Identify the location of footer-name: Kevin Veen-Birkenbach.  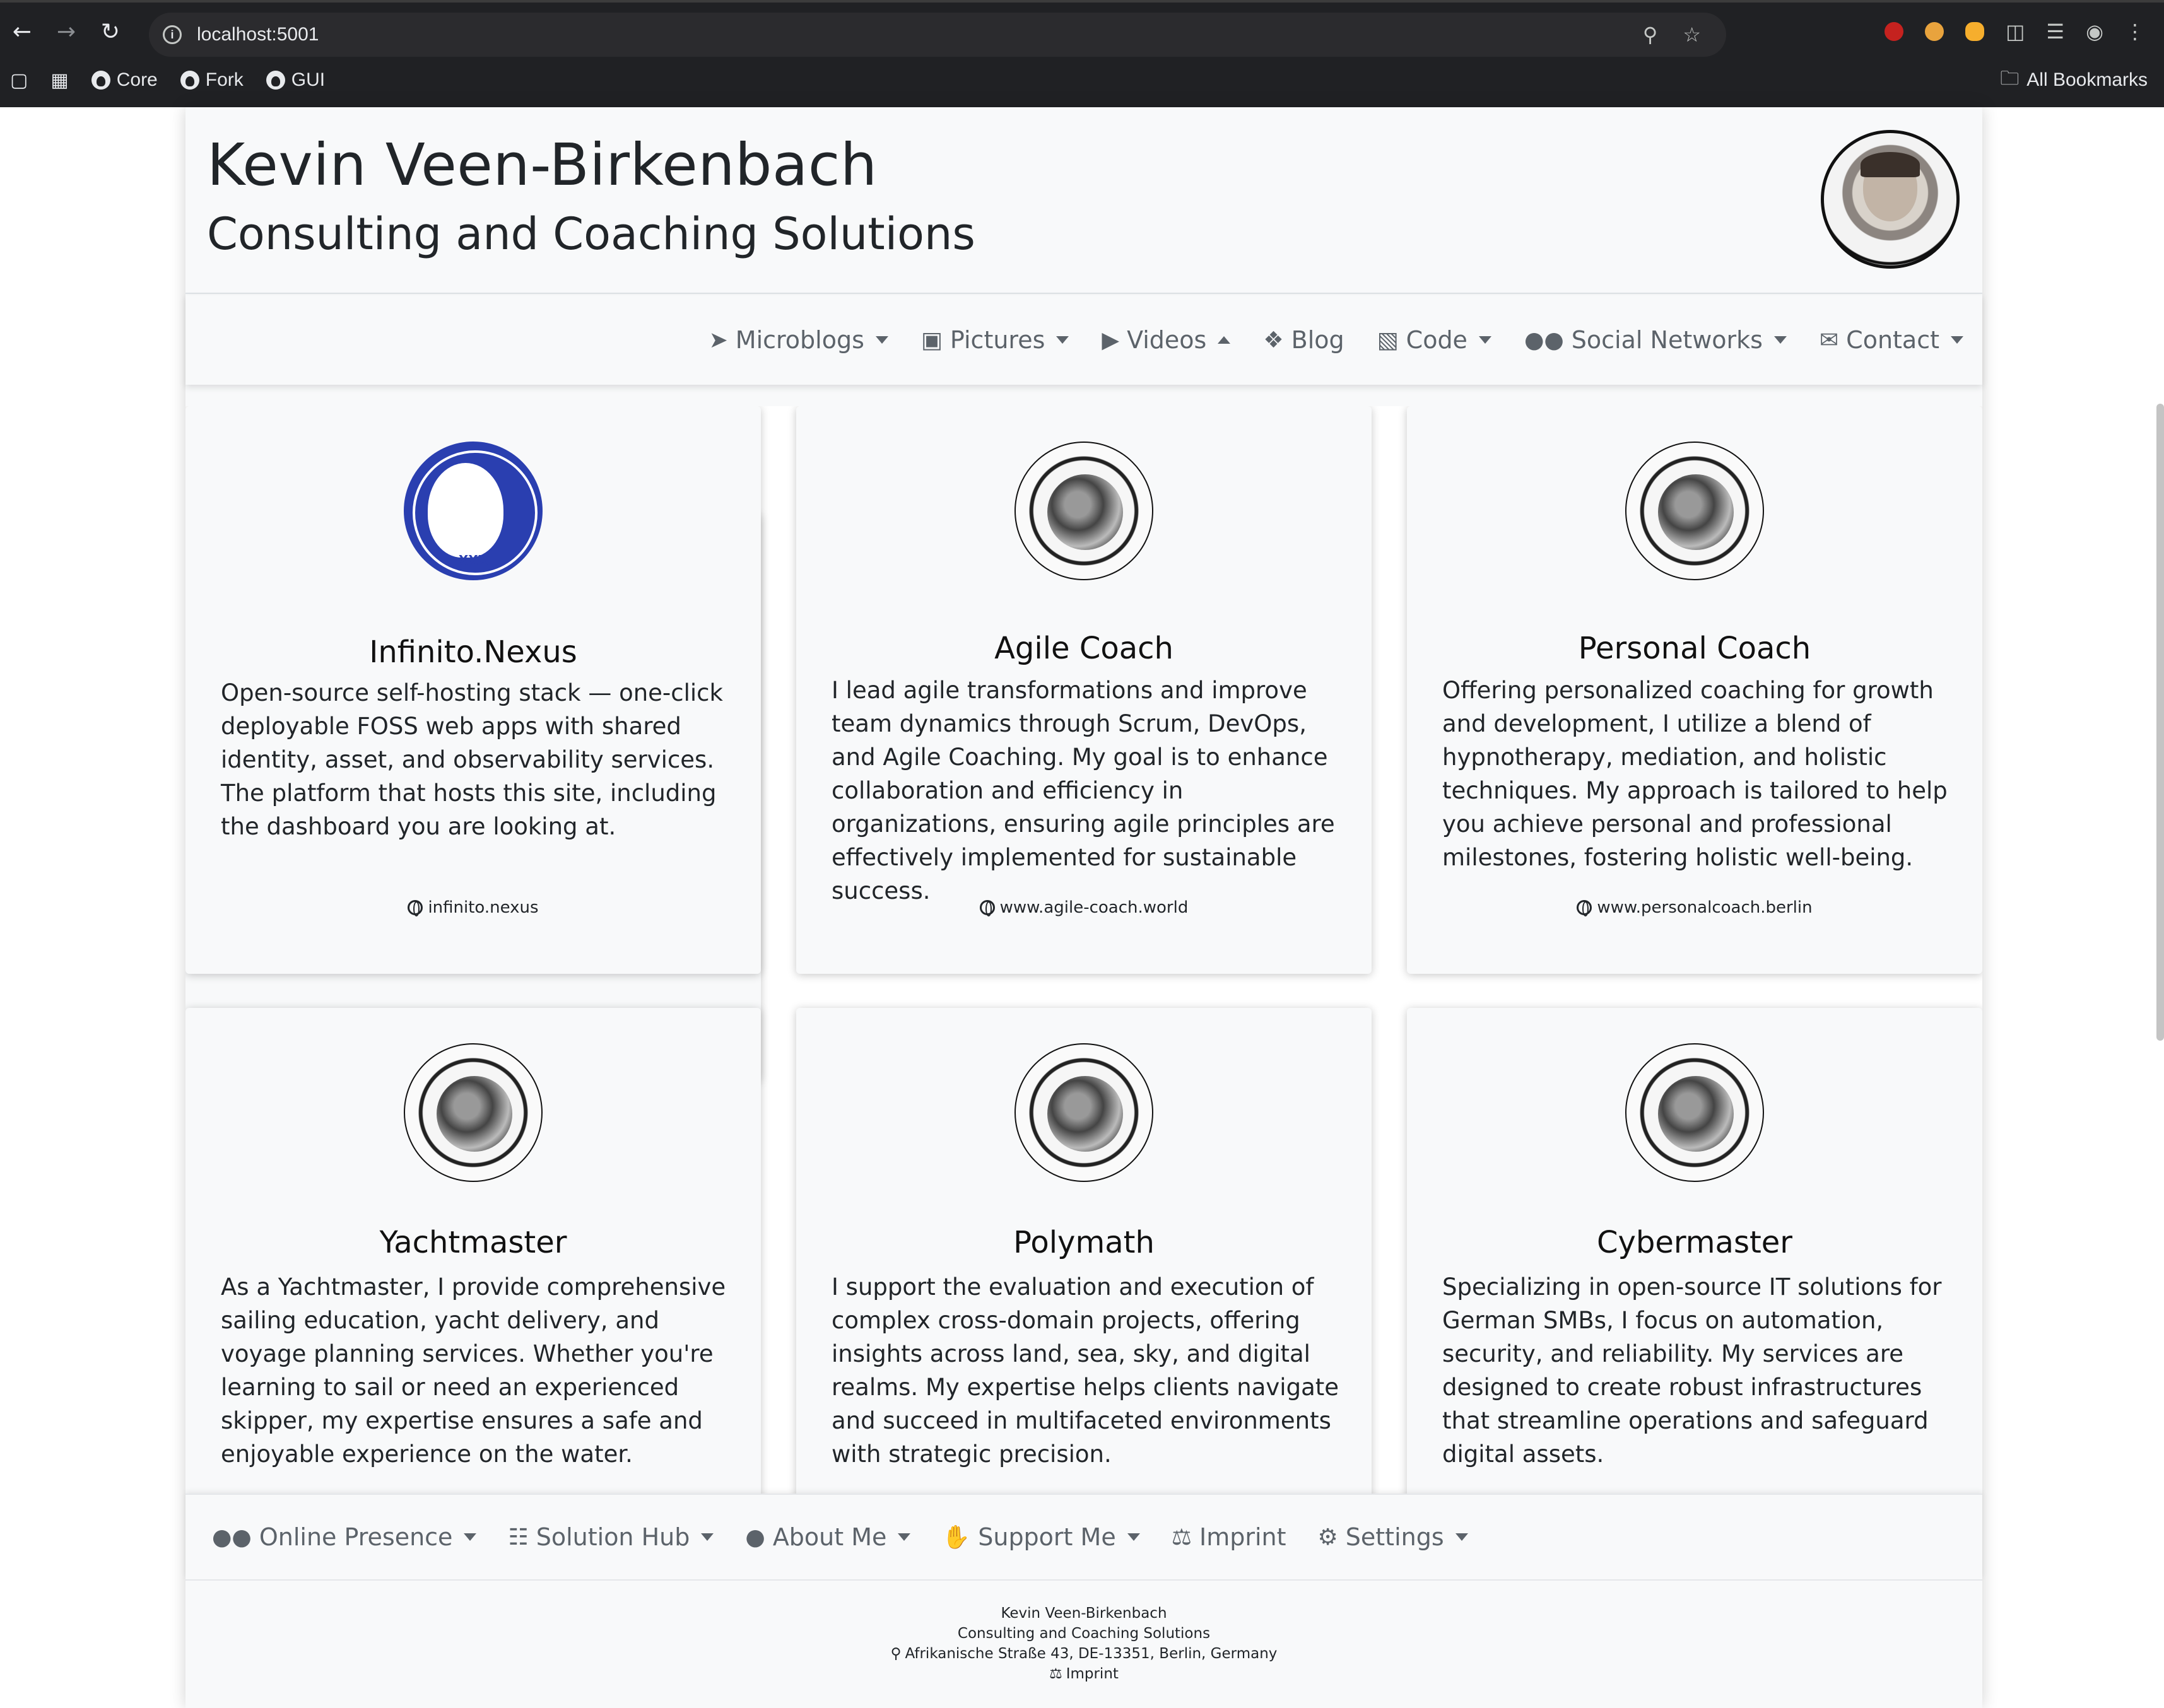
(1084, 1613).